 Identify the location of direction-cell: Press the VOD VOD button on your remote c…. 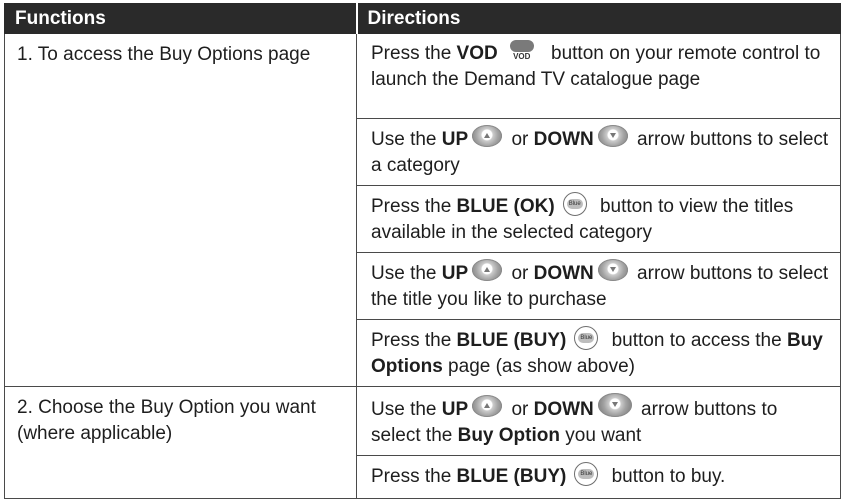
(598, 76).